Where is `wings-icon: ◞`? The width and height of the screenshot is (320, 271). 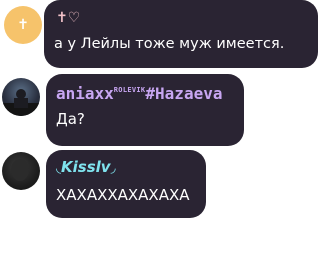
wings-icon: ◞ is located at coordinates (113, 168).